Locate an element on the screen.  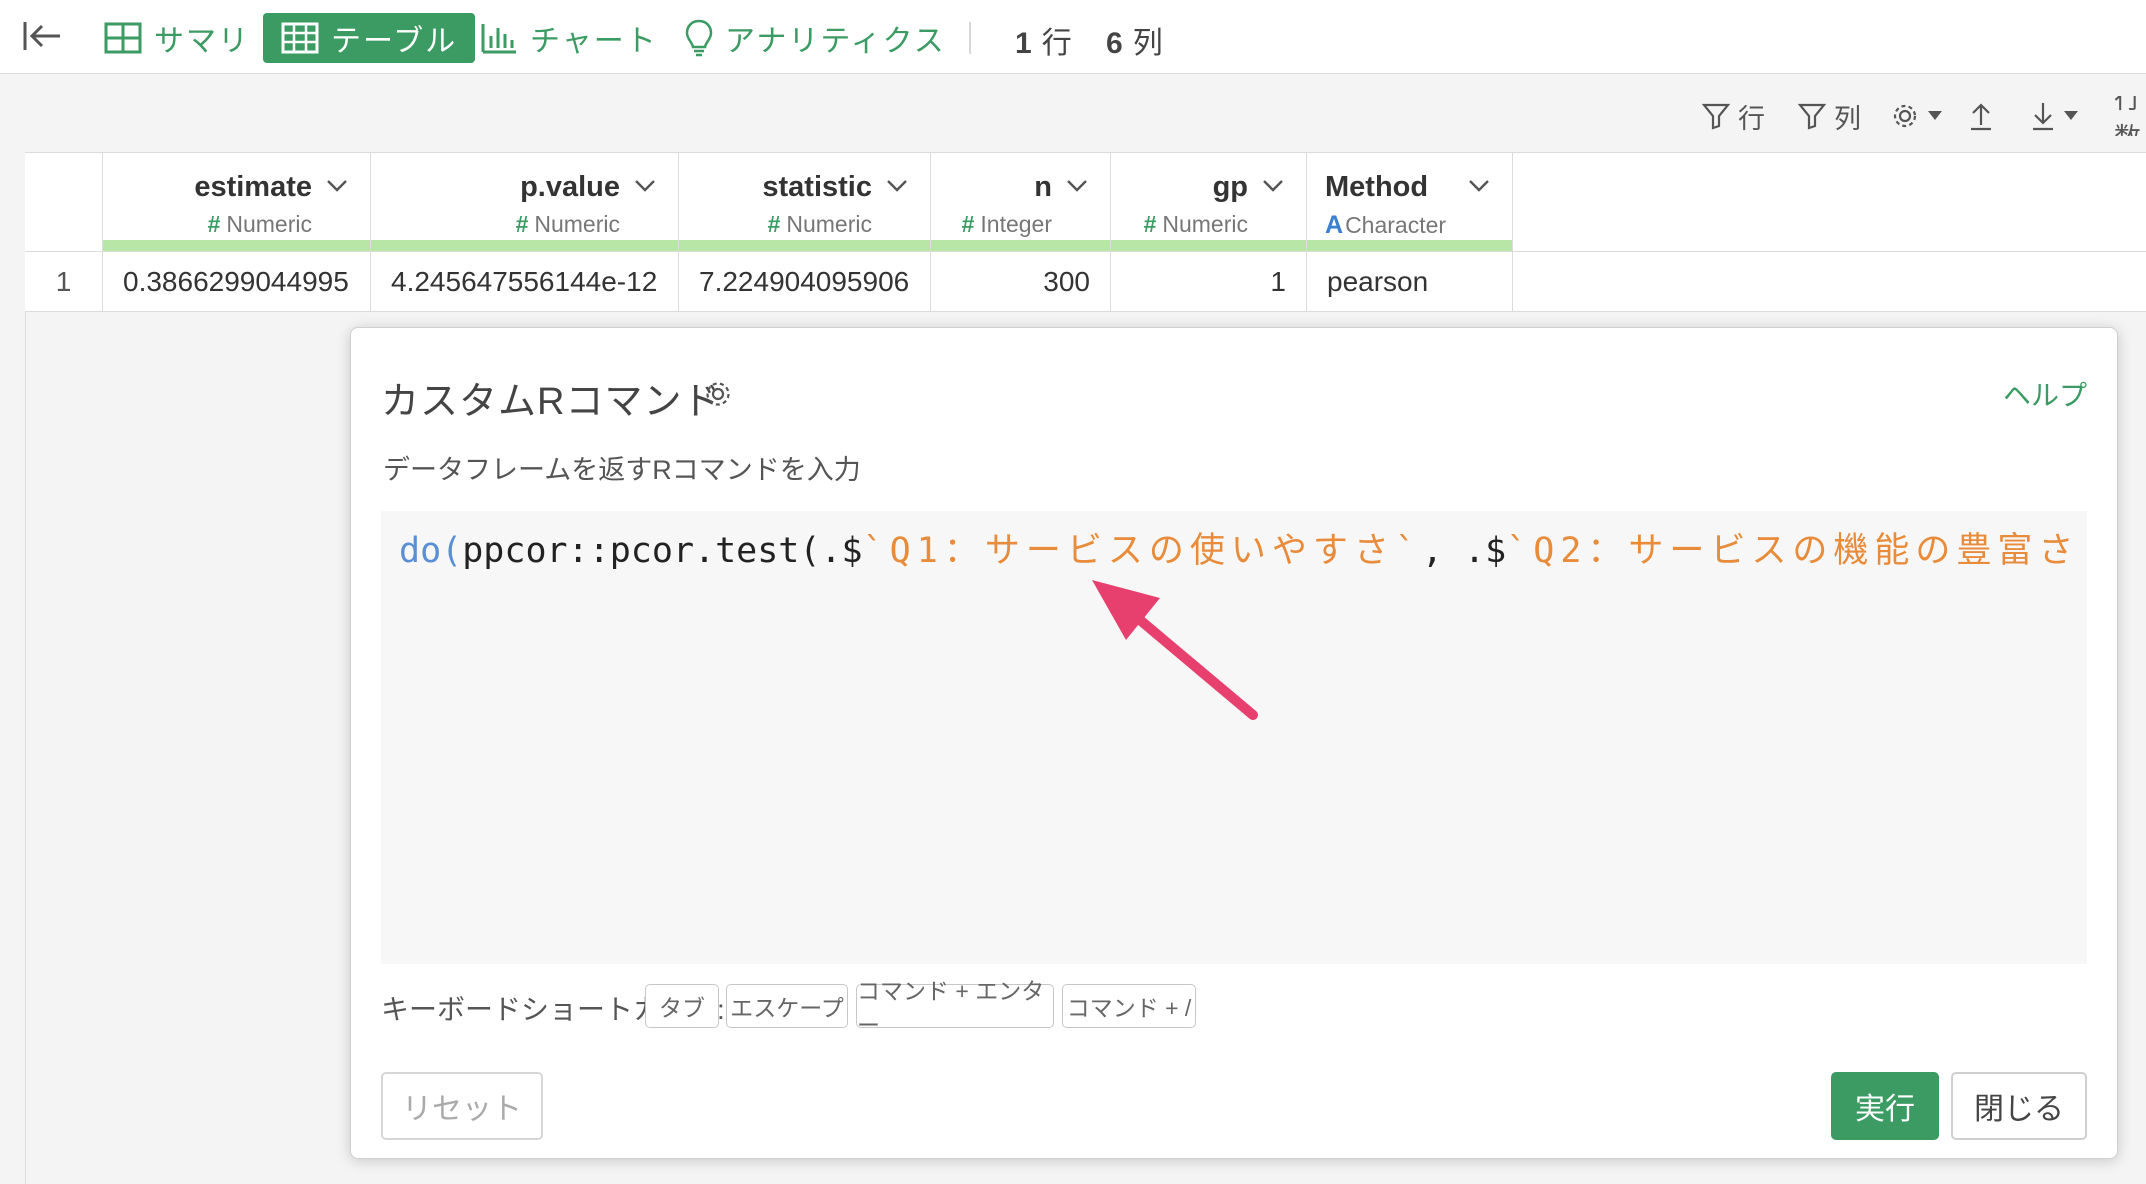
tab-table-label: テーブル is located at coordinates (394, 41).